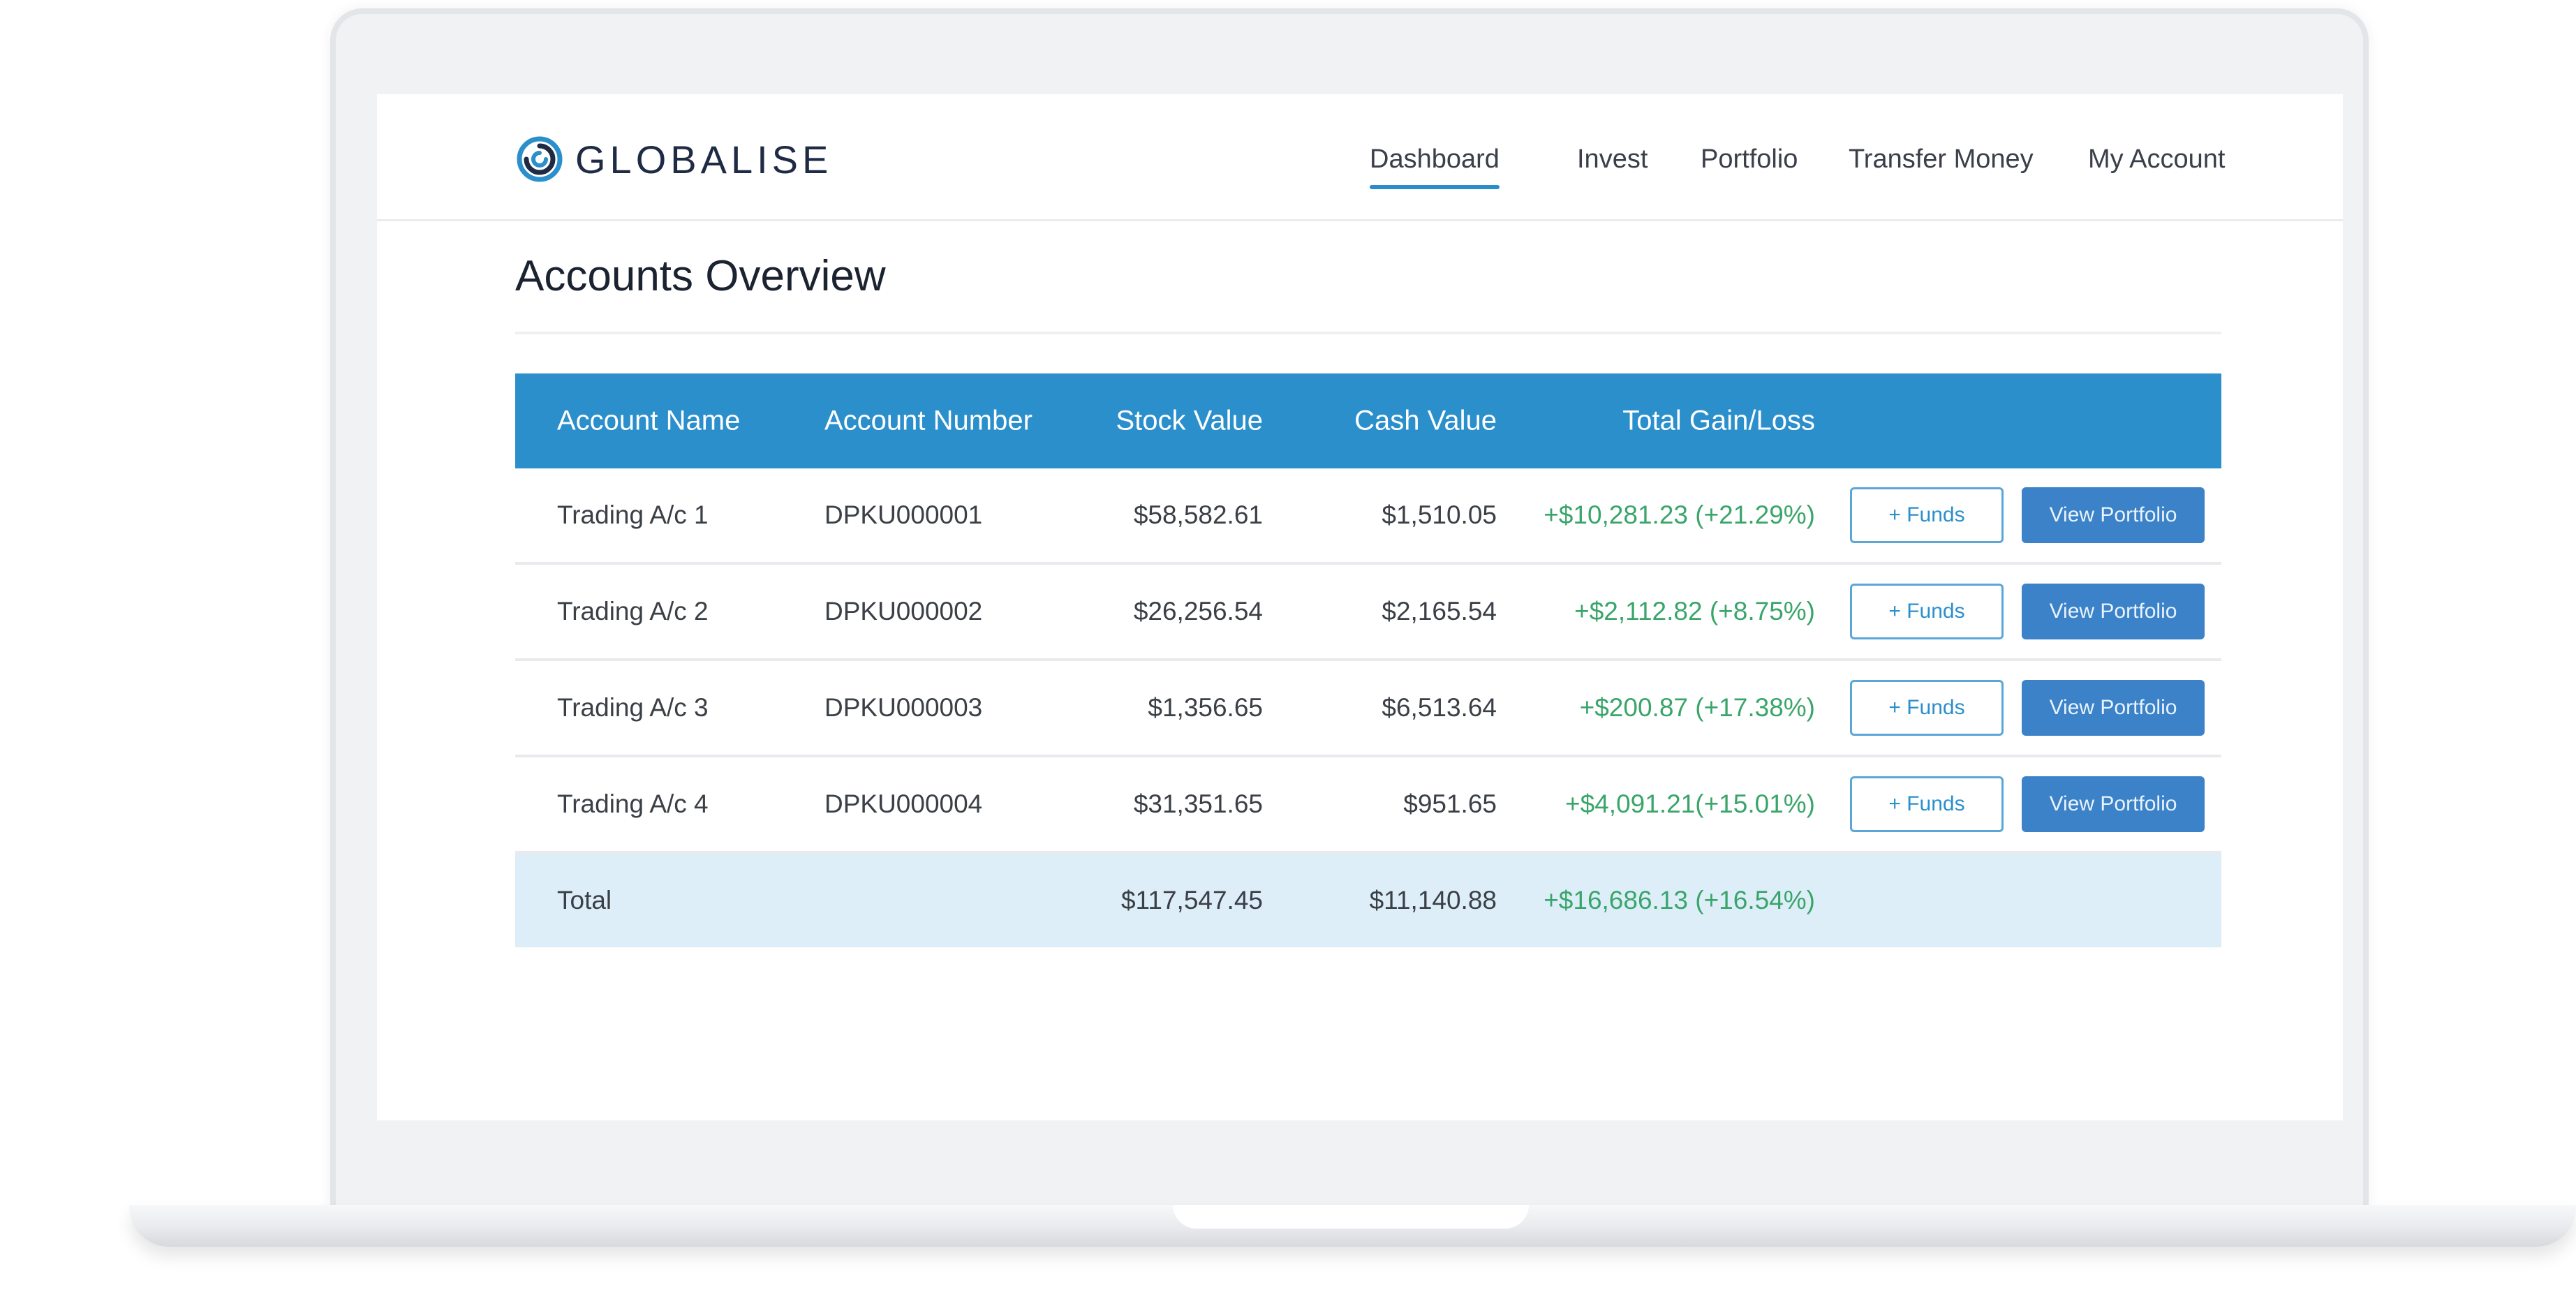 The height and width of the screenshot is (1304, 2576). What do you see at coordinates (1433, 900) in the screenshot?
I see `total-cash-value: $11,140.88` at bounding box center [1433, 900].